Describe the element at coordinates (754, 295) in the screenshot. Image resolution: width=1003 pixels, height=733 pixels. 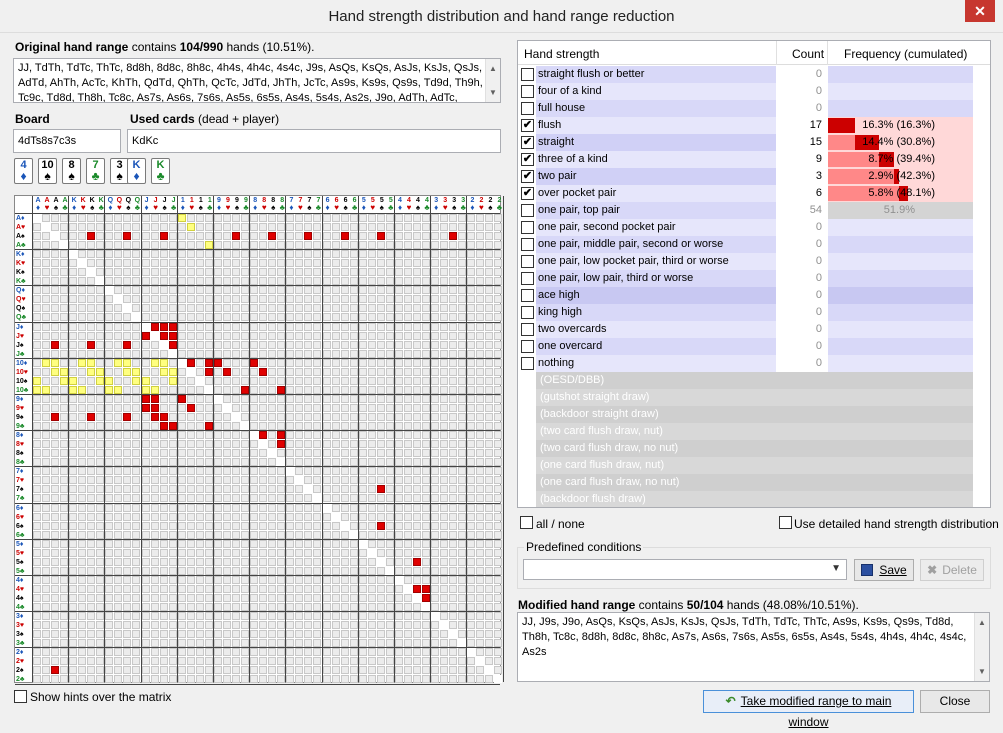
I see `table-row: ace high 0` at that location.